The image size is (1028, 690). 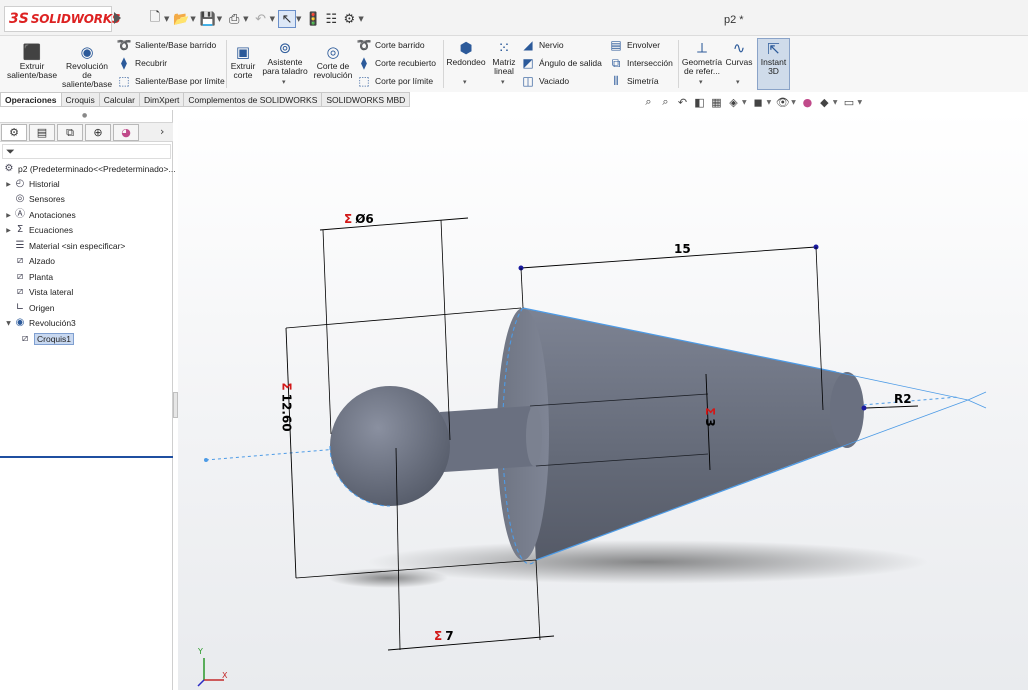 What do you see at coordinates (261, 19) in the screenshot?
I see `undo-icon: ↶` at bounding box center [261, 19].